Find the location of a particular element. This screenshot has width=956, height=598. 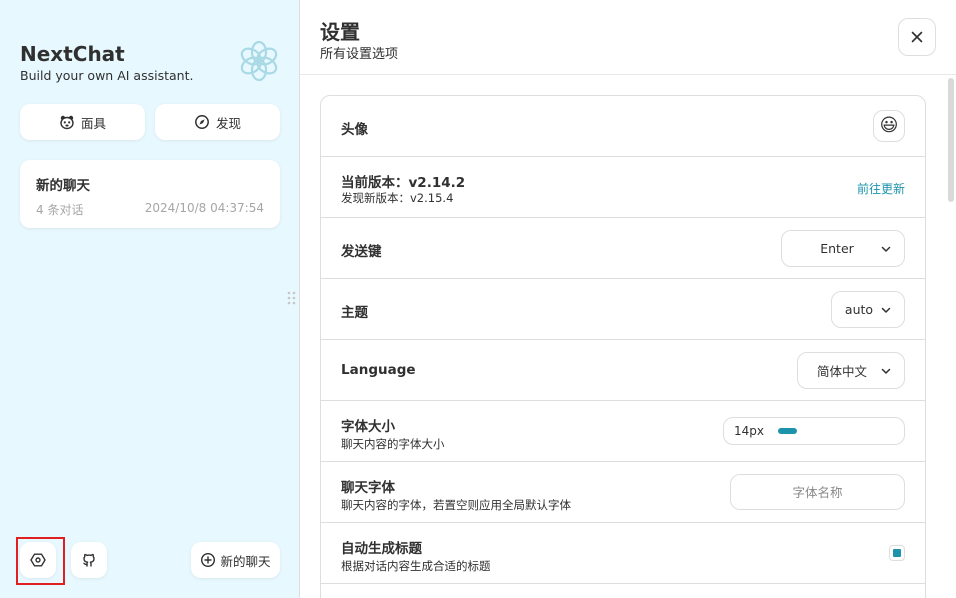

font-size-track is located at coordinates (788, 431).